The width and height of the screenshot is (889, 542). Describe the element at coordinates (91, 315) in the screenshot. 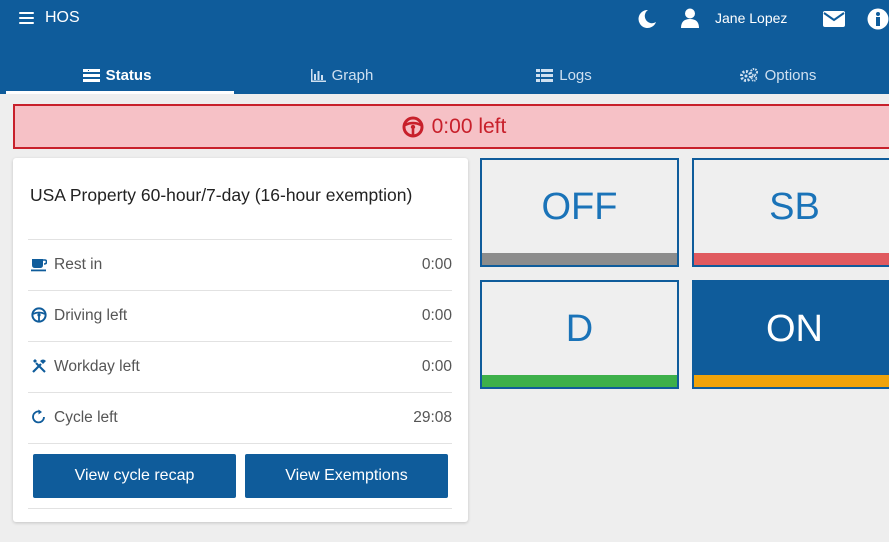

I see `row-label: Driving left` at that location.